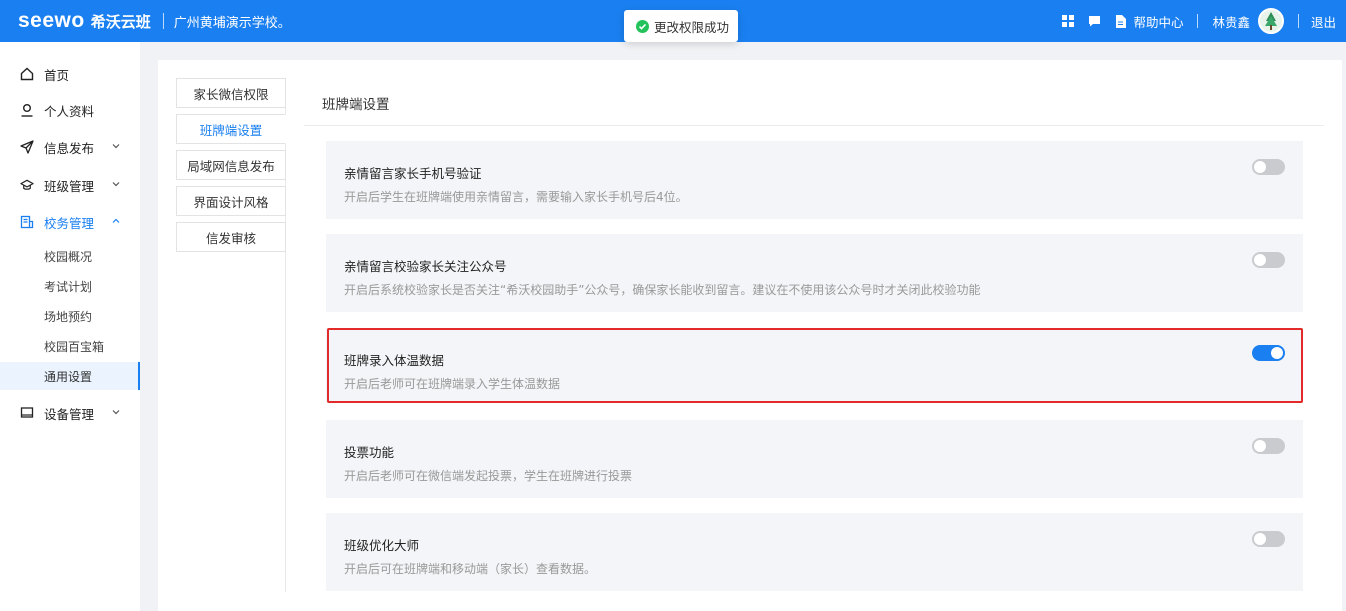  I want to click on sidebar-item-profile: 个人资料, so click(70, 110).